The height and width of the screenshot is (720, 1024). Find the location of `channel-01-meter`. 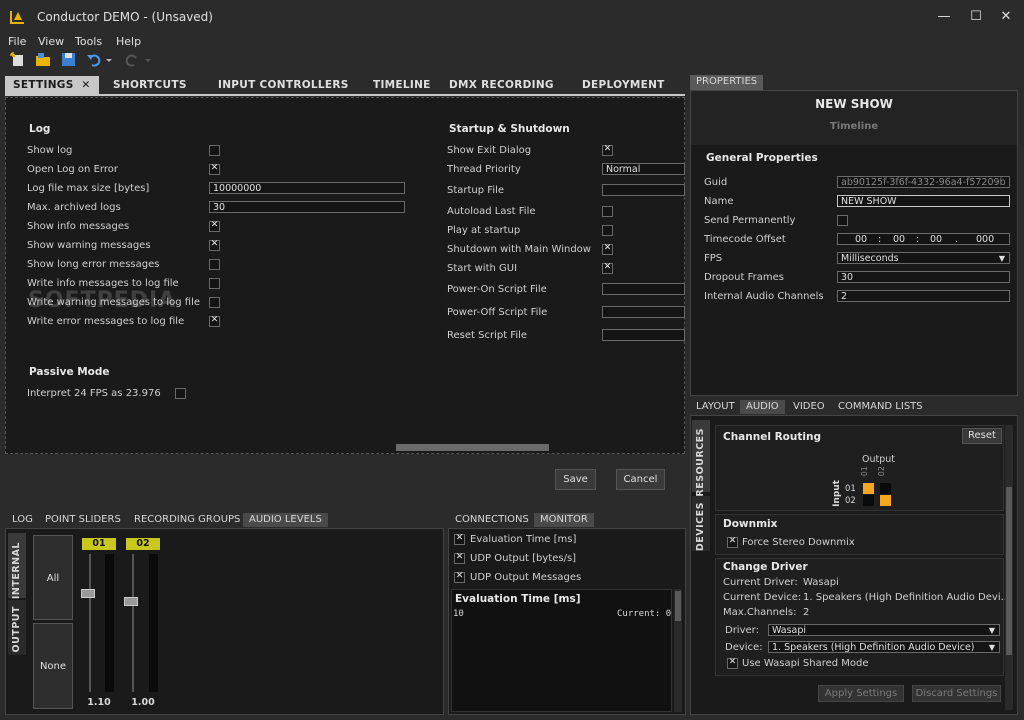

channel-01-meter is located at coordinates (109, 623).